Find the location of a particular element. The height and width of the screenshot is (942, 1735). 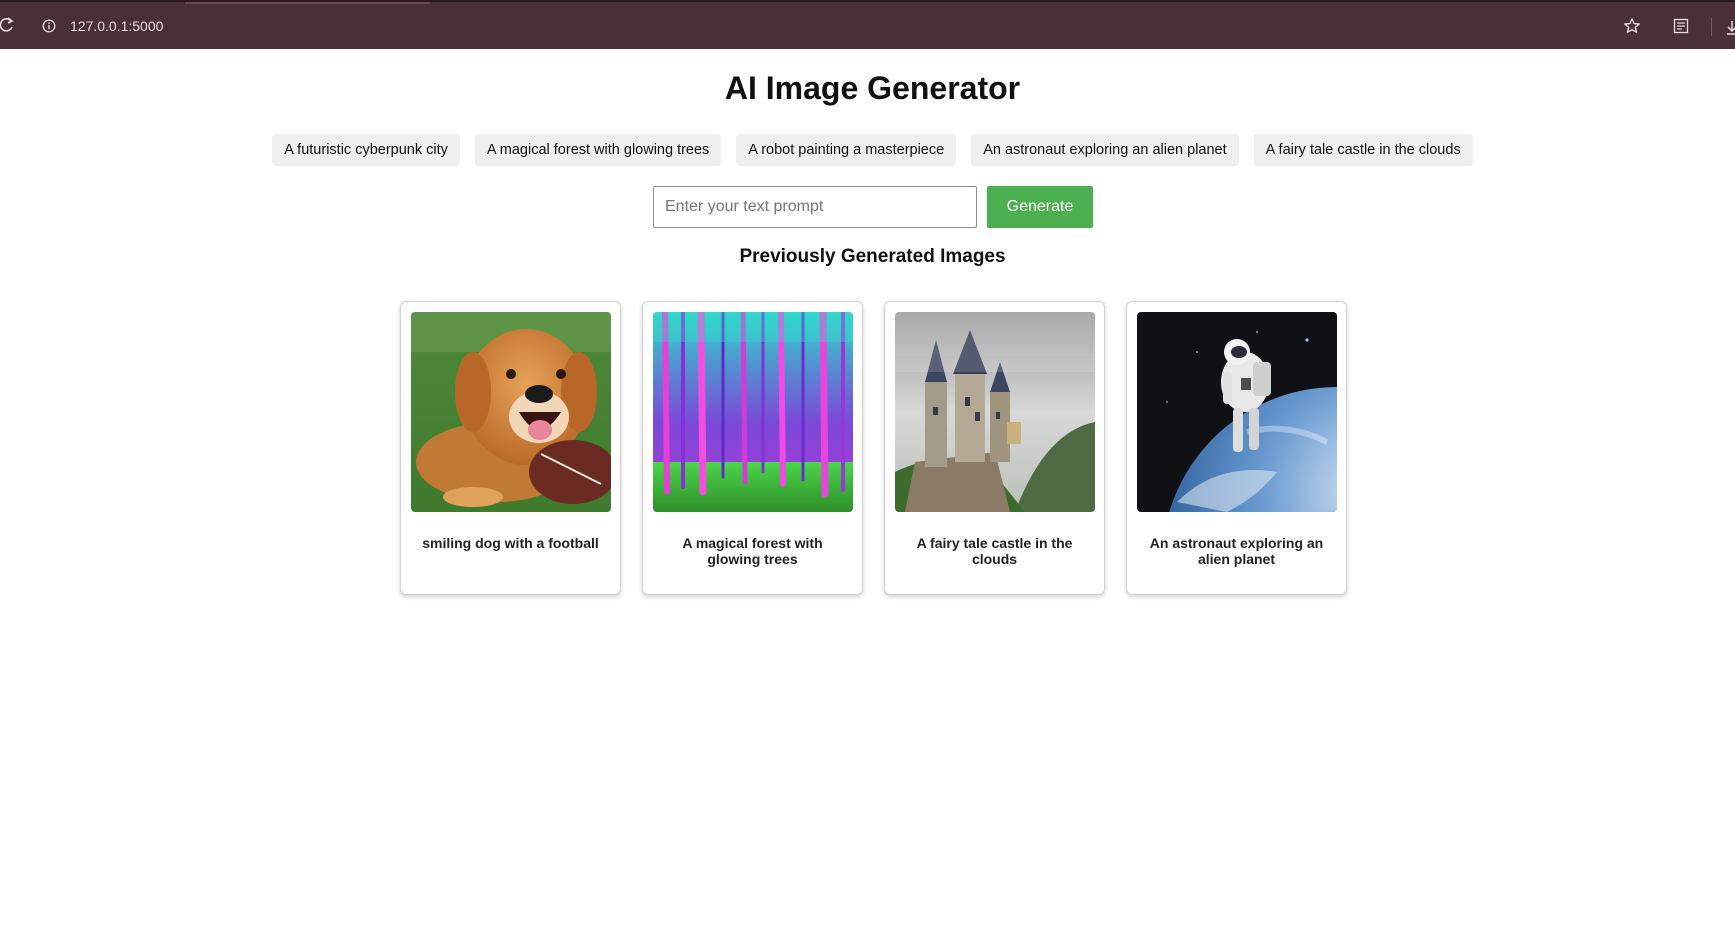

browser-toolbar: 127.0.0.1:5000 is located at coordinates (867, 24).